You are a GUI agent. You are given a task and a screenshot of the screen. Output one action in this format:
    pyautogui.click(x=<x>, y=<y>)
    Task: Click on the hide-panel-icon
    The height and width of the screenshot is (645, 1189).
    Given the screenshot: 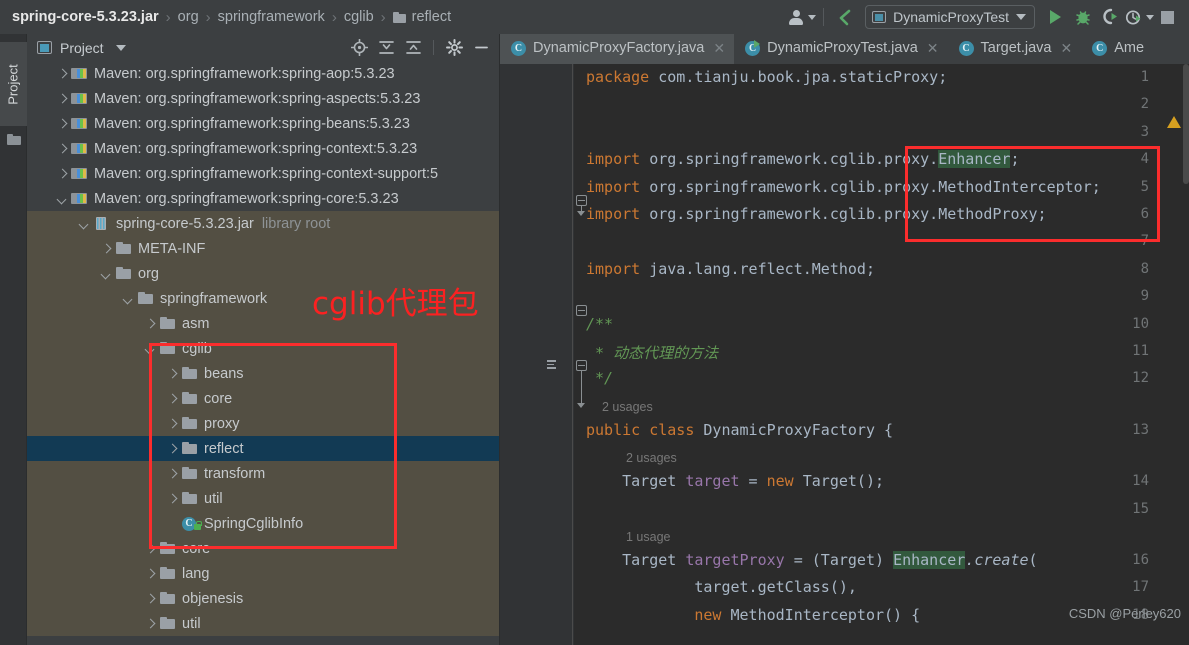 What is the action you would take?
    pyautogui.click(x=481, y=48)
    